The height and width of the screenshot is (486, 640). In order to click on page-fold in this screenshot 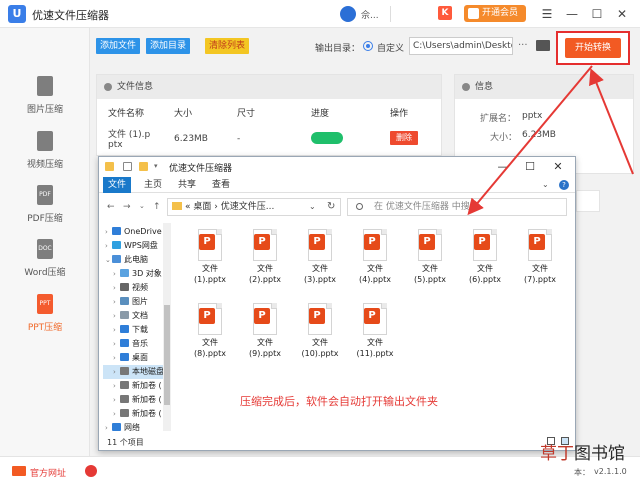, I will do `click(219, 232)`.